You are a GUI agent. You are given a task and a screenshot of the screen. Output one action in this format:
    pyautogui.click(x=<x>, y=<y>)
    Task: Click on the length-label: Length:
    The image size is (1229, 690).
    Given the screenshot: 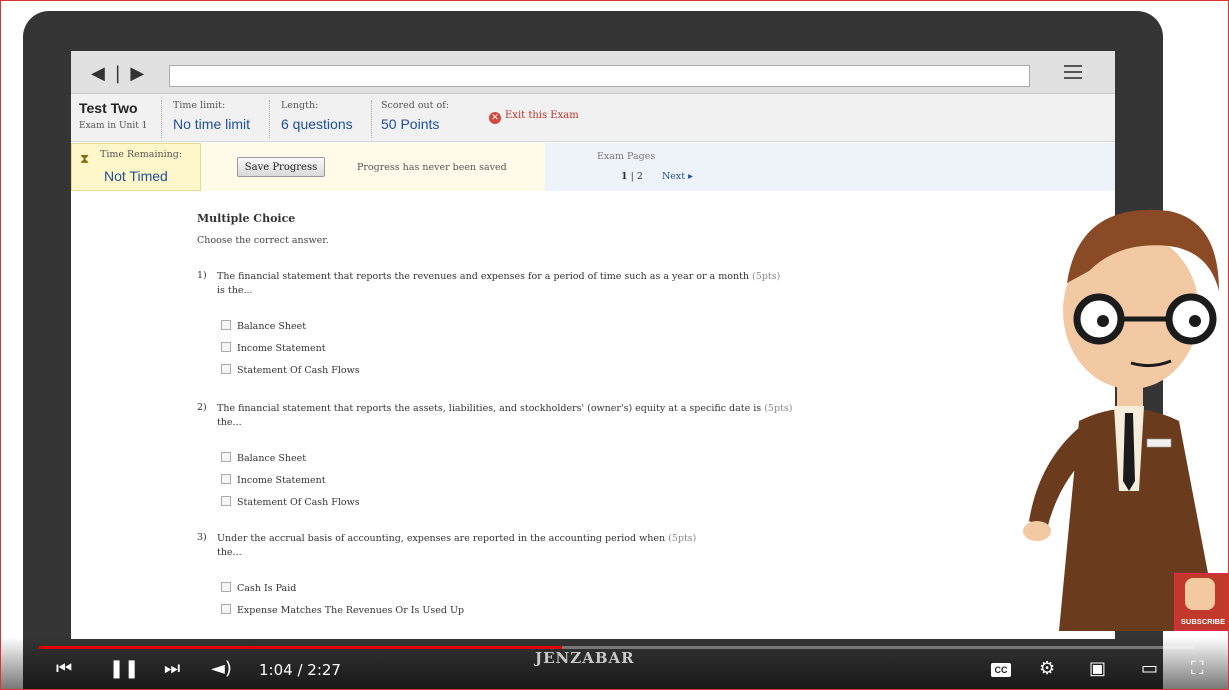 What is the action you would take?
    pyautogui.click(x=300, y=105)
    